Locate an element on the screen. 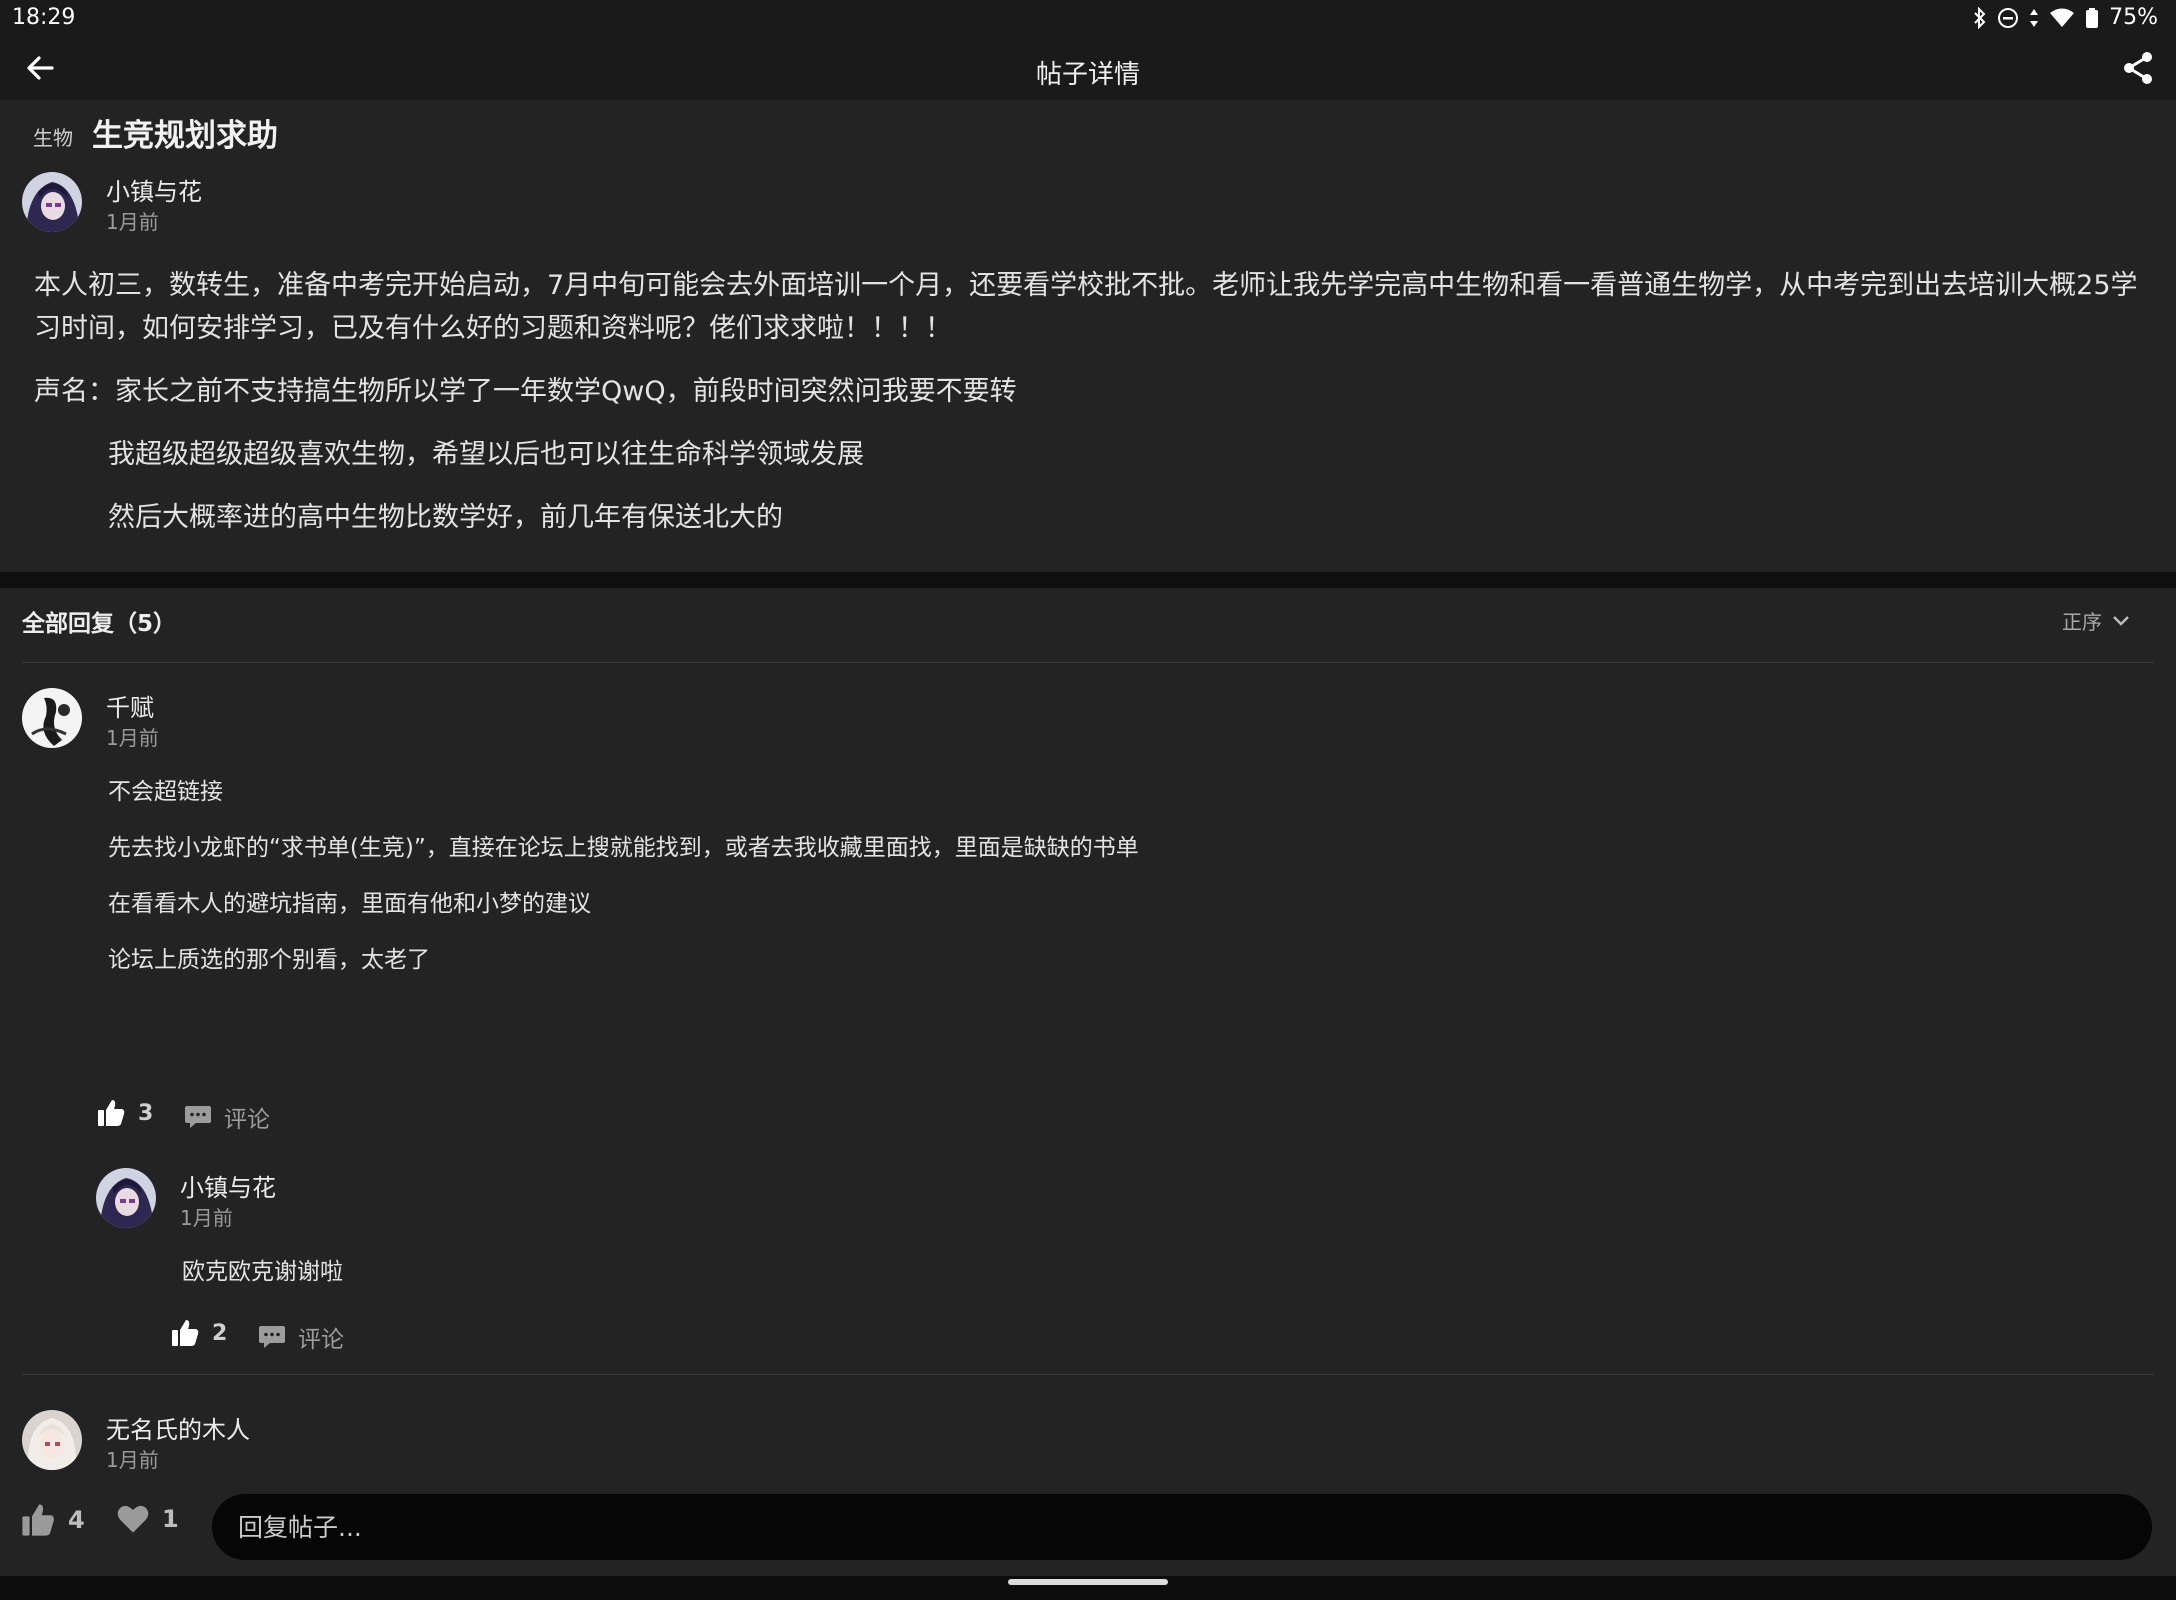  post-title: 生竞规划求助 is located at coordinates (185, 136).